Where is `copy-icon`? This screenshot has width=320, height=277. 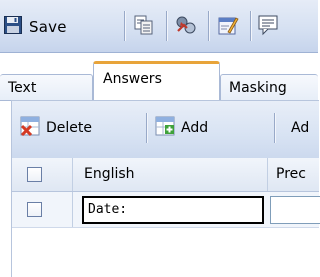 copy-icon is located at coordinates (144, 27).